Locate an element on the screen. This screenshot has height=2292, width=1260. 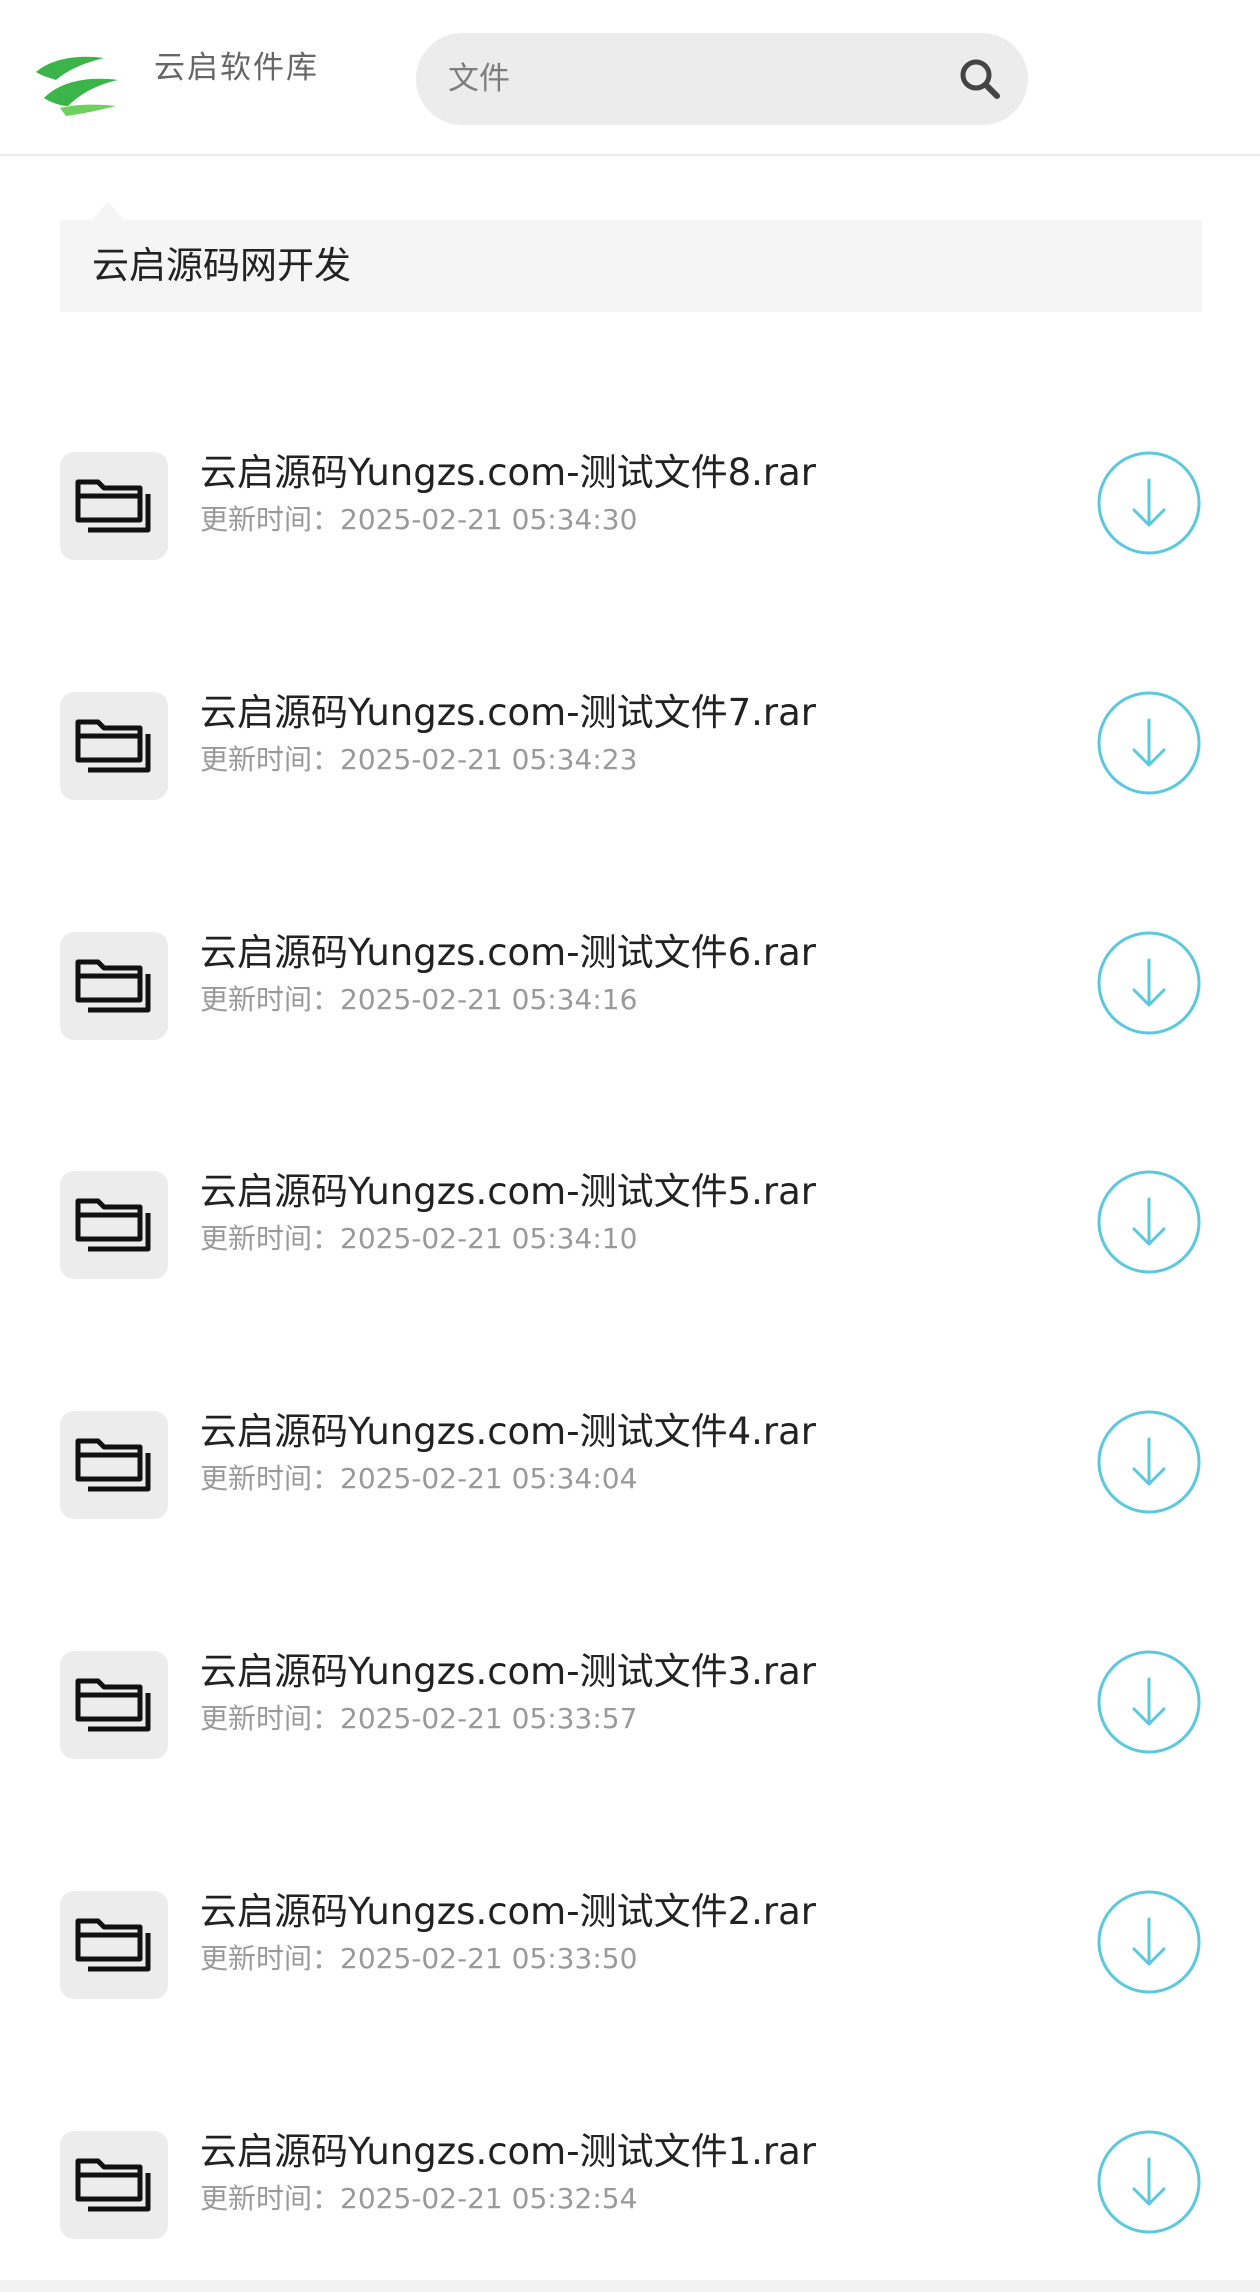
file-updated-time: 更新时间：2025-02-21 05:33:50 is located at coordinates (419, 1958).